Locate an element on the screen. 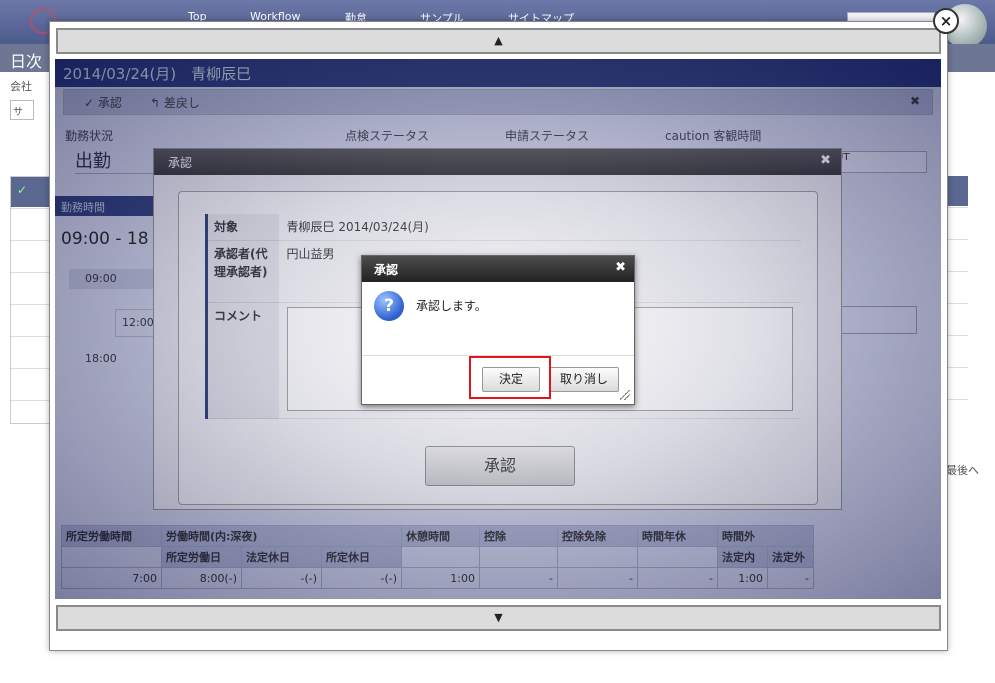 This screenshot has width=995, height=683. approve-toolbar-button: ✓ 承認 is located at coordinates (103, 102).